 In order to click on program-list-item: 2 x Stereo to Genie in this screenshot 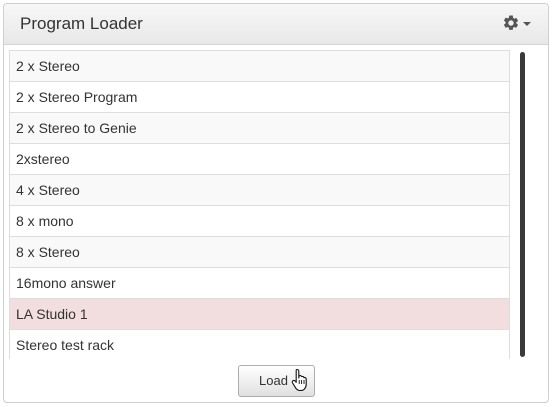, I will do `click(259, 128)`.